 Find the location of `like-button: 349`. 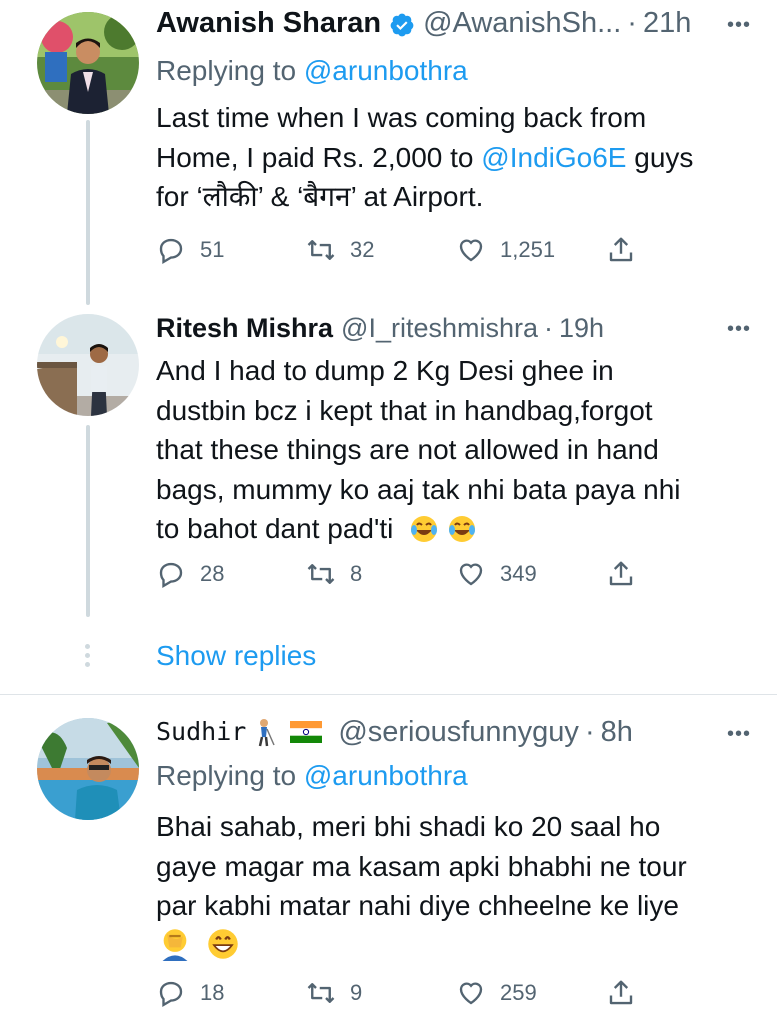

like-button: 349 is located at coordinates (496, 574).